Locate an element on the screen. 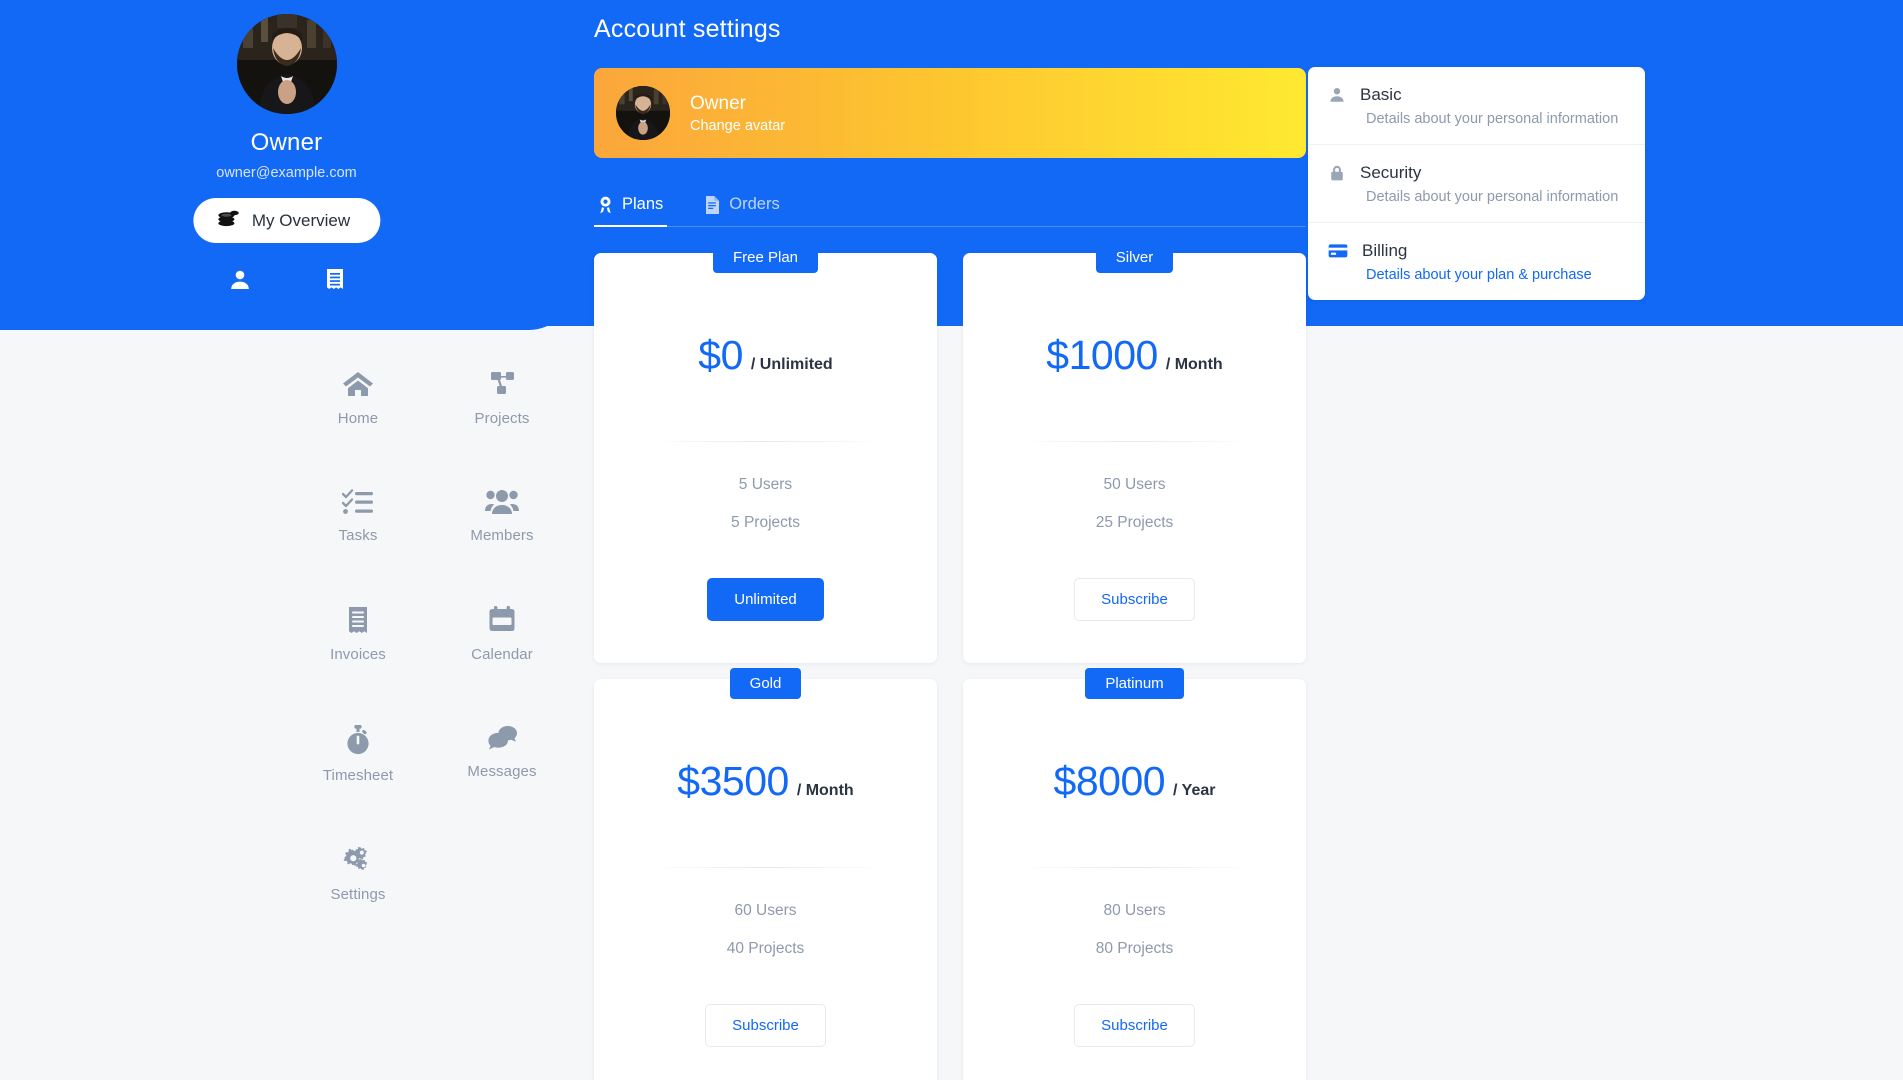 The image size is (1903, 1080). sidebar-item-label: Home is located at coordinates (358, 418).